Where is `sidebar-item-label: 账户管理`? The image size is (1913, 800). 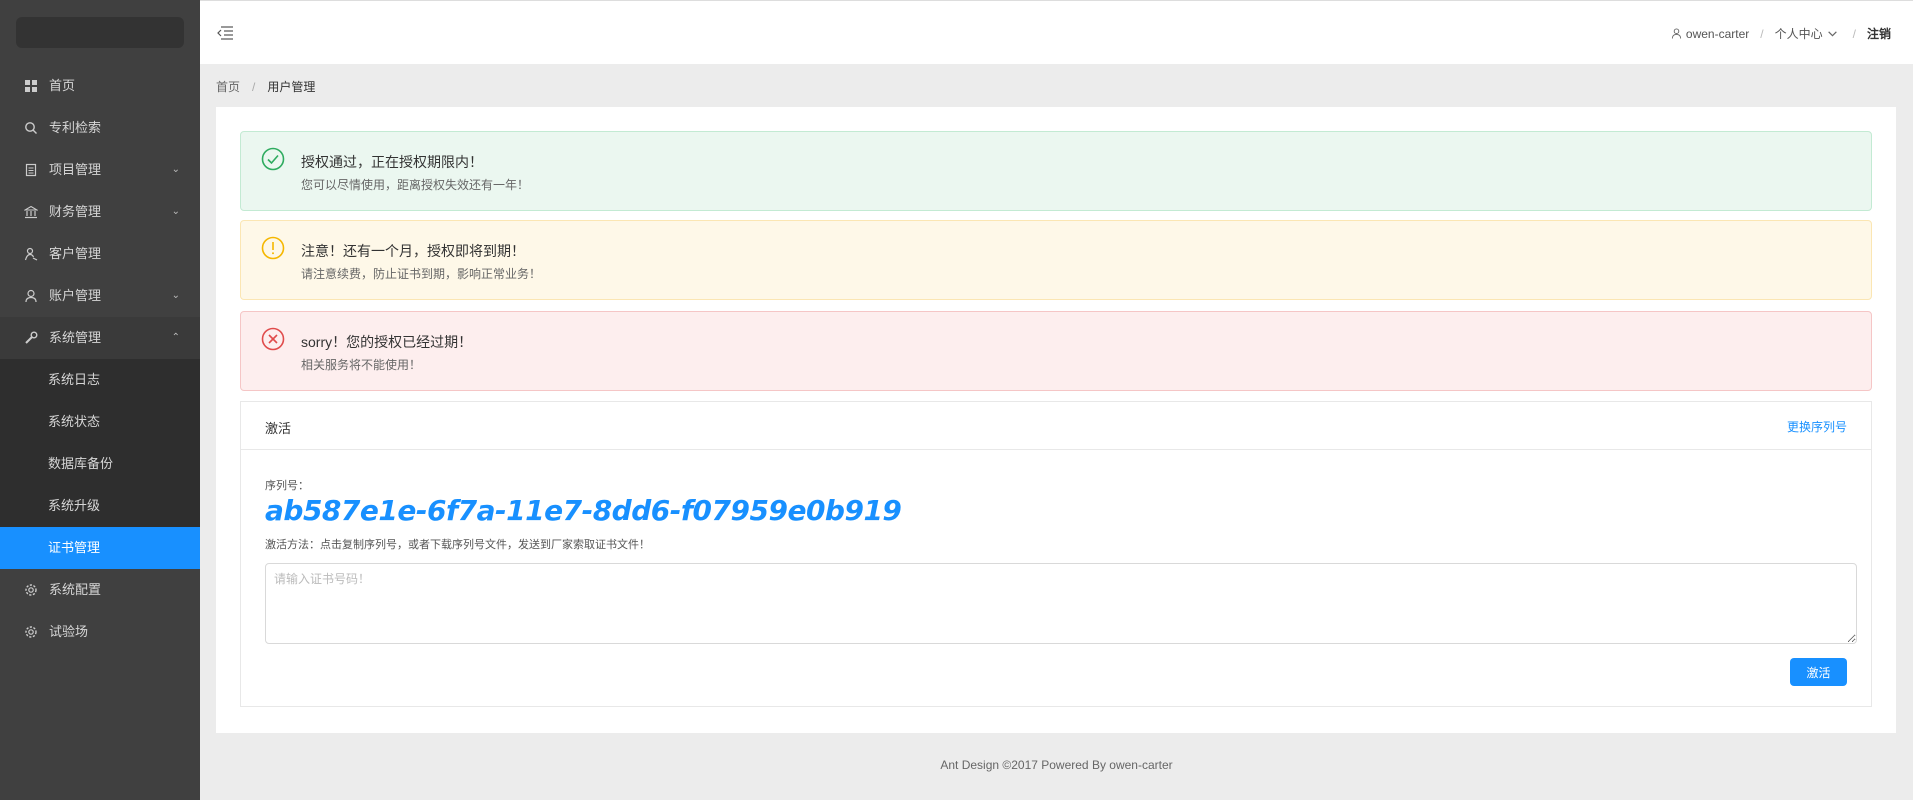 sidebar-item-label: 账户管理 is located at coordinates (75, 295).